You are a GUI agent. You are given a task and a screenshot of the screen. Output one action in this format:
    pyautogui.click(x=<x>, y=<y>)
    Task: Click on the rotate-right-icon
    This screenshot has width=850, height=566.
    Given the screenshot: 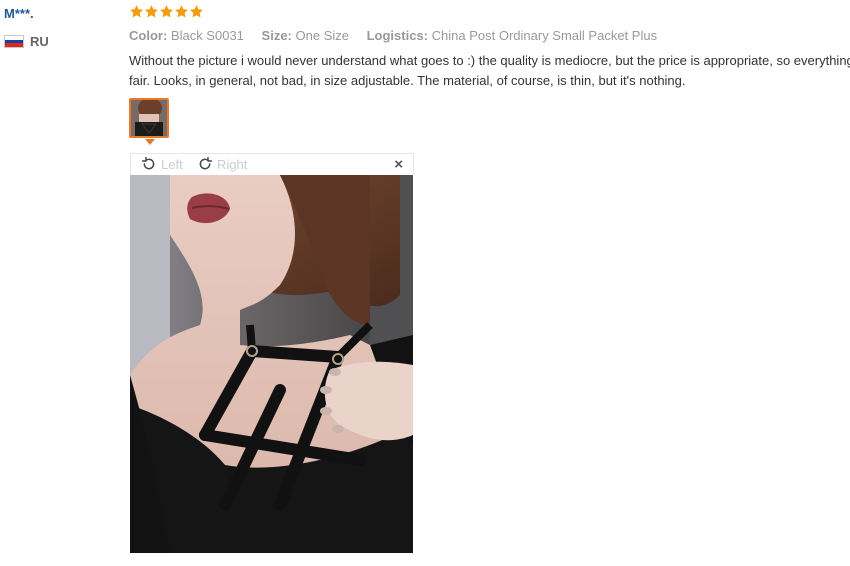 What is the action you would take?
    pyautogui.click(x=206, y=163)
    